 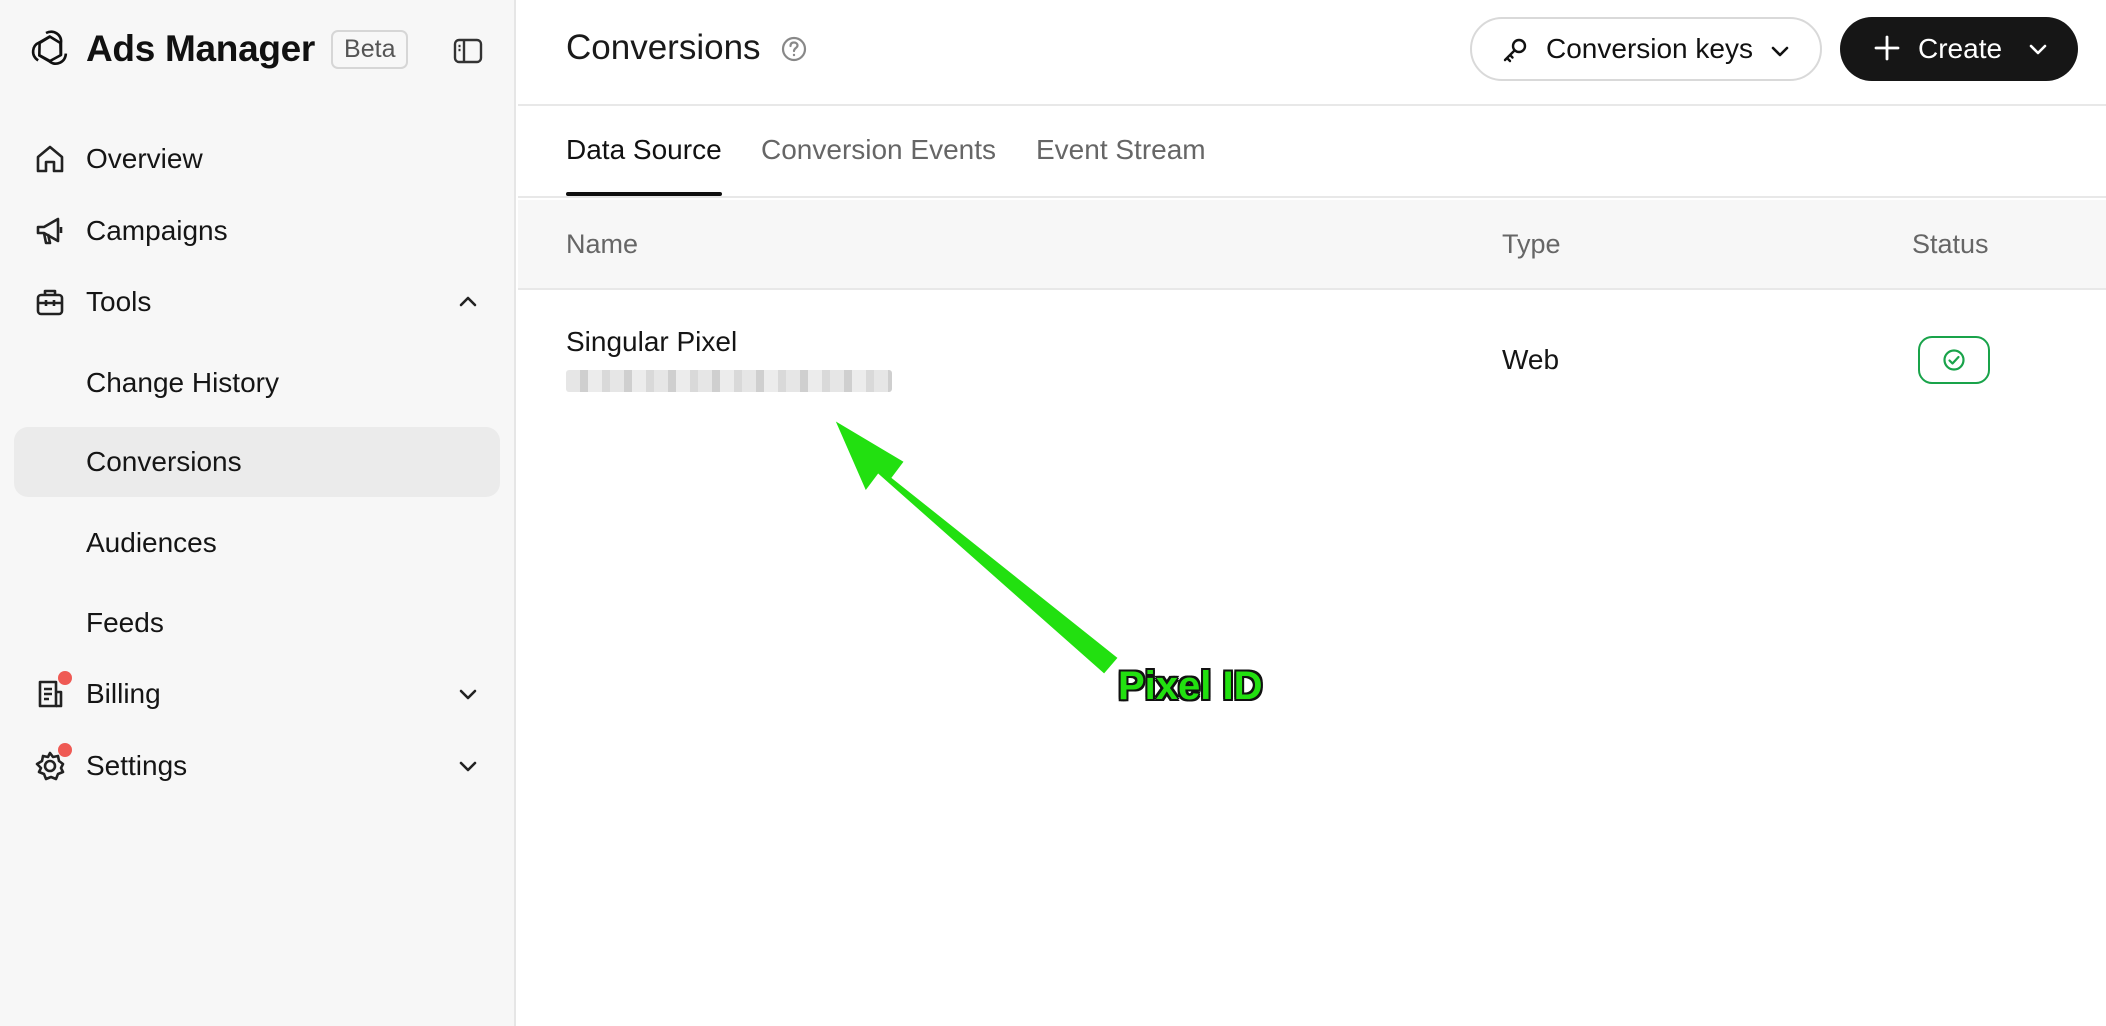 I want to click on sidebar-item-label: Conversions, so click(x=164, y=461).